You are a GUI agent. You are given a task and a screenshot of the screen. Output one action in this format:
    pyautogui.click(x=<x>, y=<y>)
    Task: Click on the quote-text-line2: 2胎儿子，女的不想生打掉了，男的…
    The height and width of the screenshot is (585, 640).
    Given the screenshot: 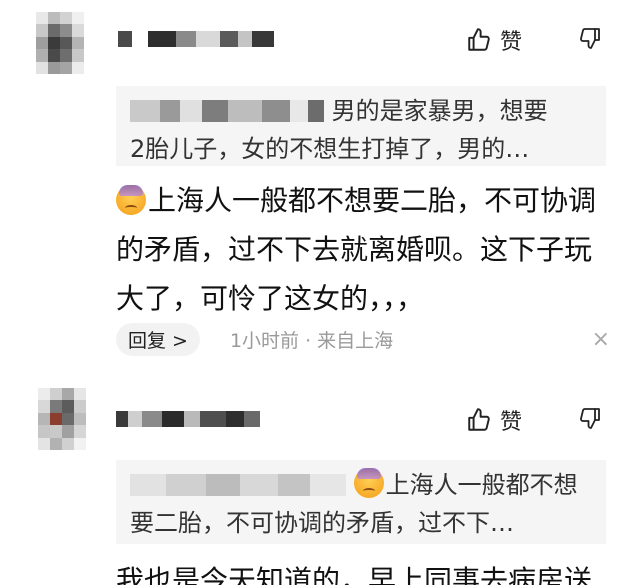 What is the action you would take?
    pyautogui.click(x=330, y=149)
    